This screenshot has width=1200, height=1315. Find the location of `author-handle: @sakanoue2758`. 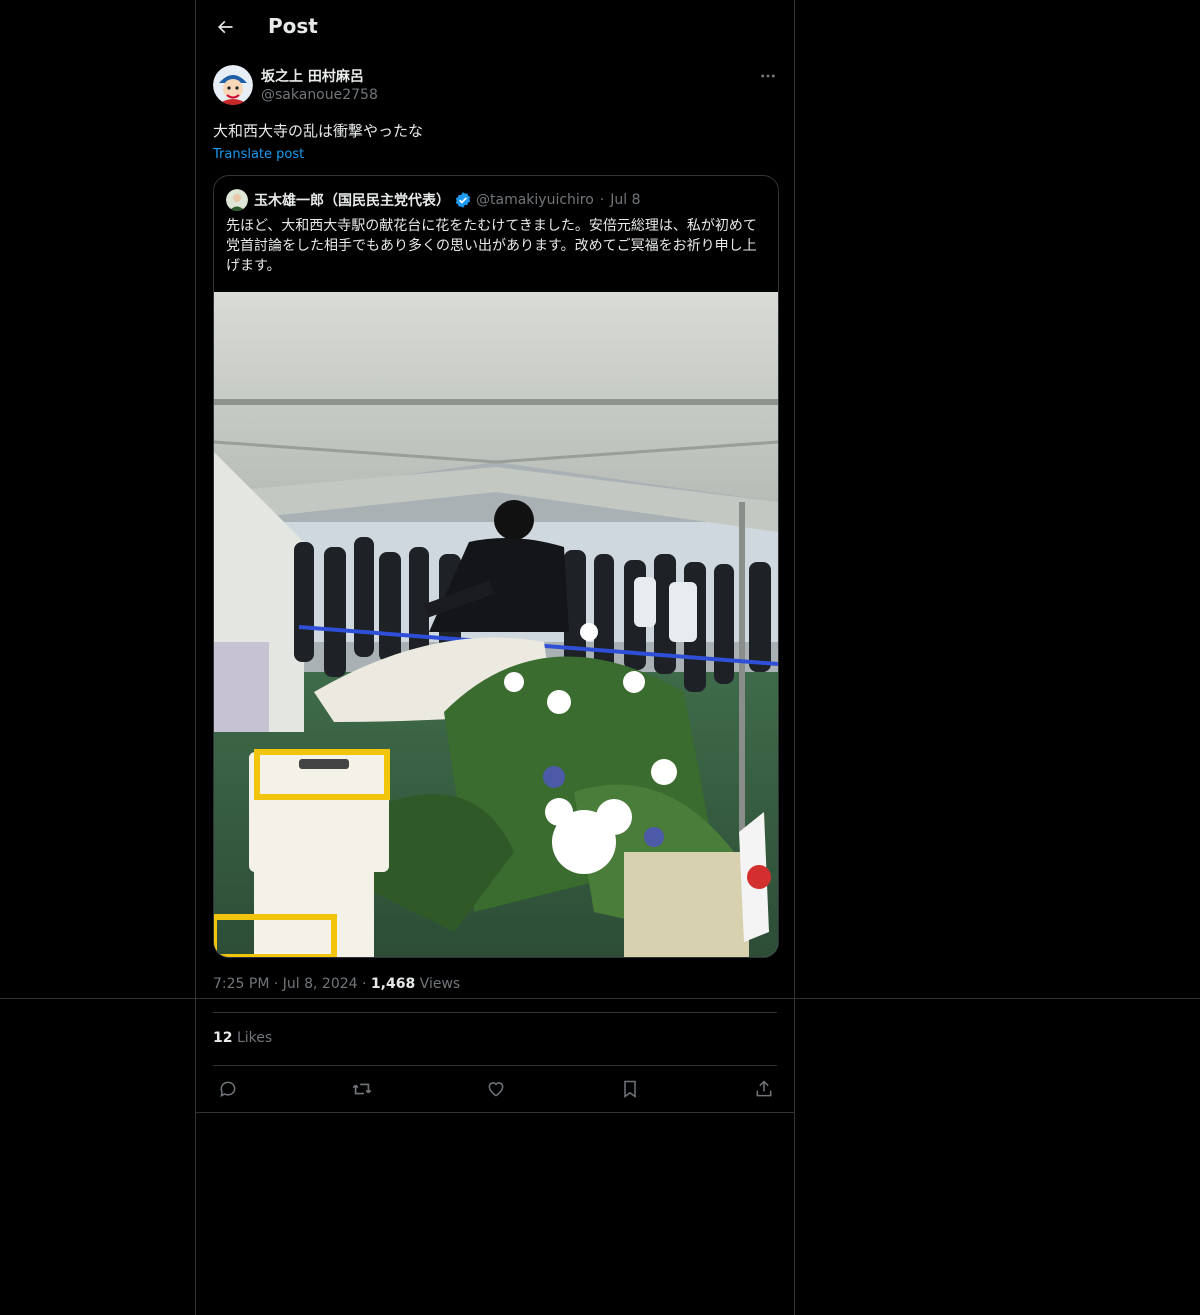

author-handle: @sakanoue2758 is located at coordinates (319, 95).